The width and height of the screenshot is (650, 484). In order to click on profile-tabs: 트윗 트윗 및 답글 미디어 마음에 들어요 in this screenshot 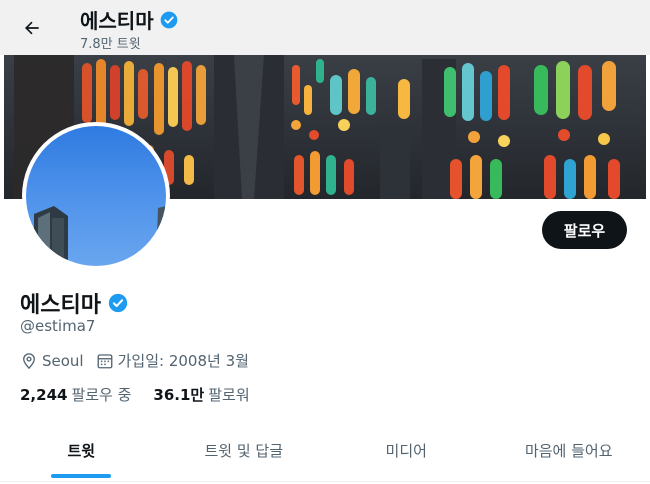, I will do `click(325, 450)`.